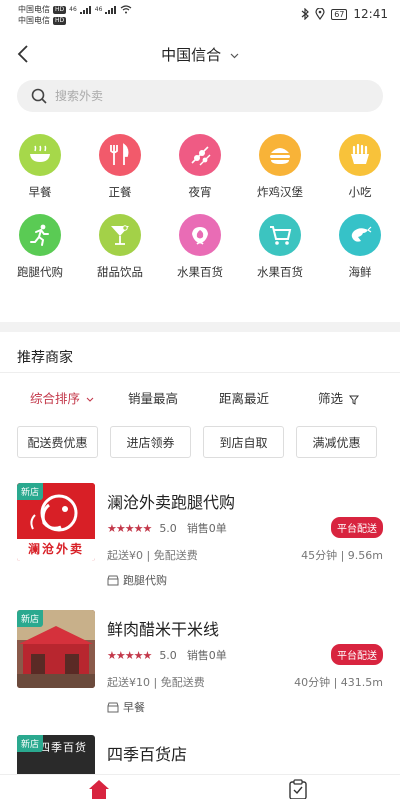  What do you see at coordinates (39, 96) in the screenshot?
I see `search-icon` at bounding box center [39, 96].